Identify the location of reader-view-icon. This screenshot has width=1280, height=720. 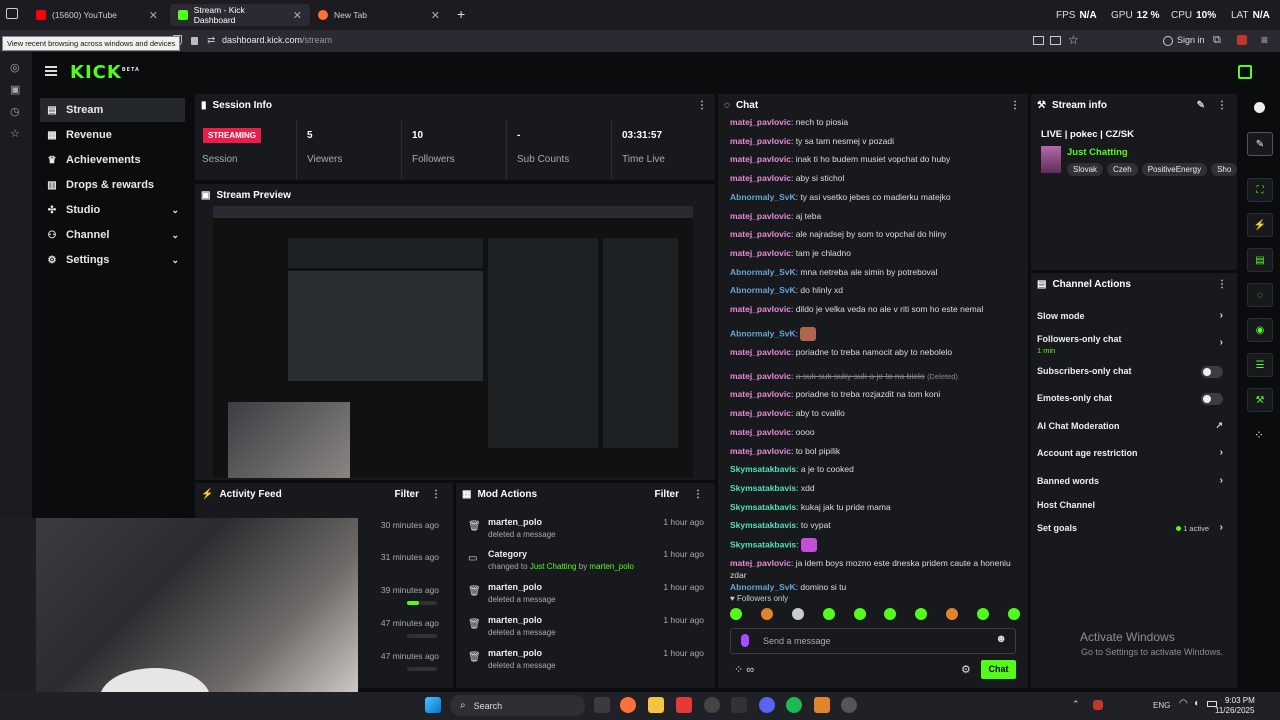
(1038, 40).